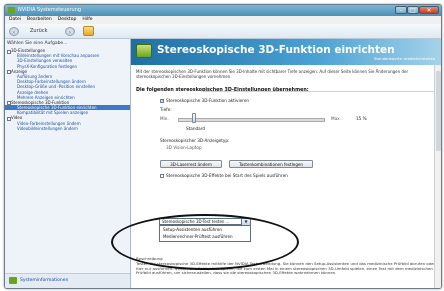  Describe the element at coordinates (88, 31) in the screenshot. I see `home-icon` at that location.